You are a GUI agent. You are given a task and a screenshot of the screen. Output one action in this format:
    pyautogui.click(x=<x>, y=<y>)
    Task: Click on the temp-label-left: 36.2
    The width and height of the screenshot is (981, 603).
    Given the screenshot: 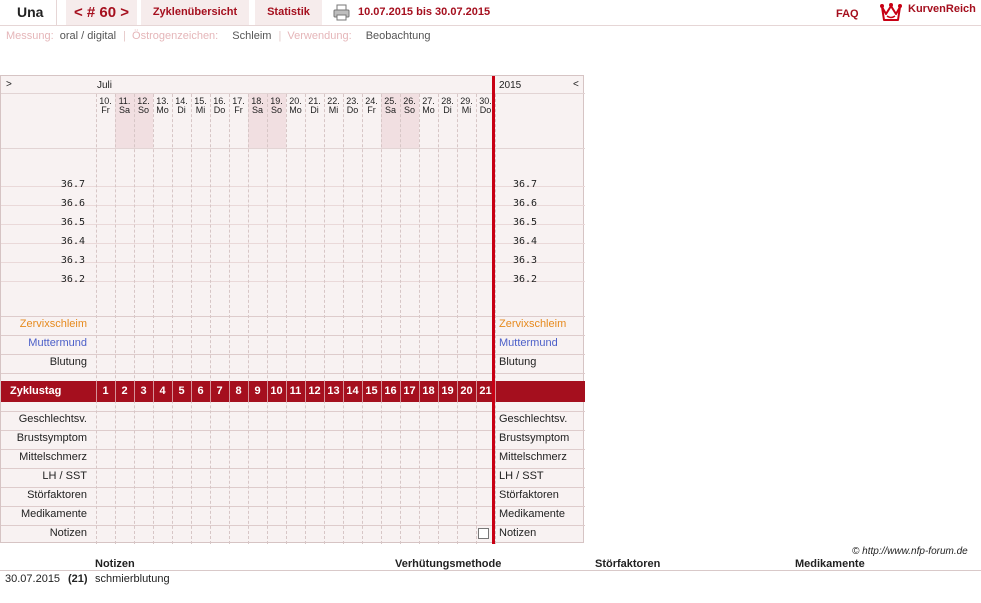 What is the action you would take?
    pyautogui.click(x=72, y=279)
    